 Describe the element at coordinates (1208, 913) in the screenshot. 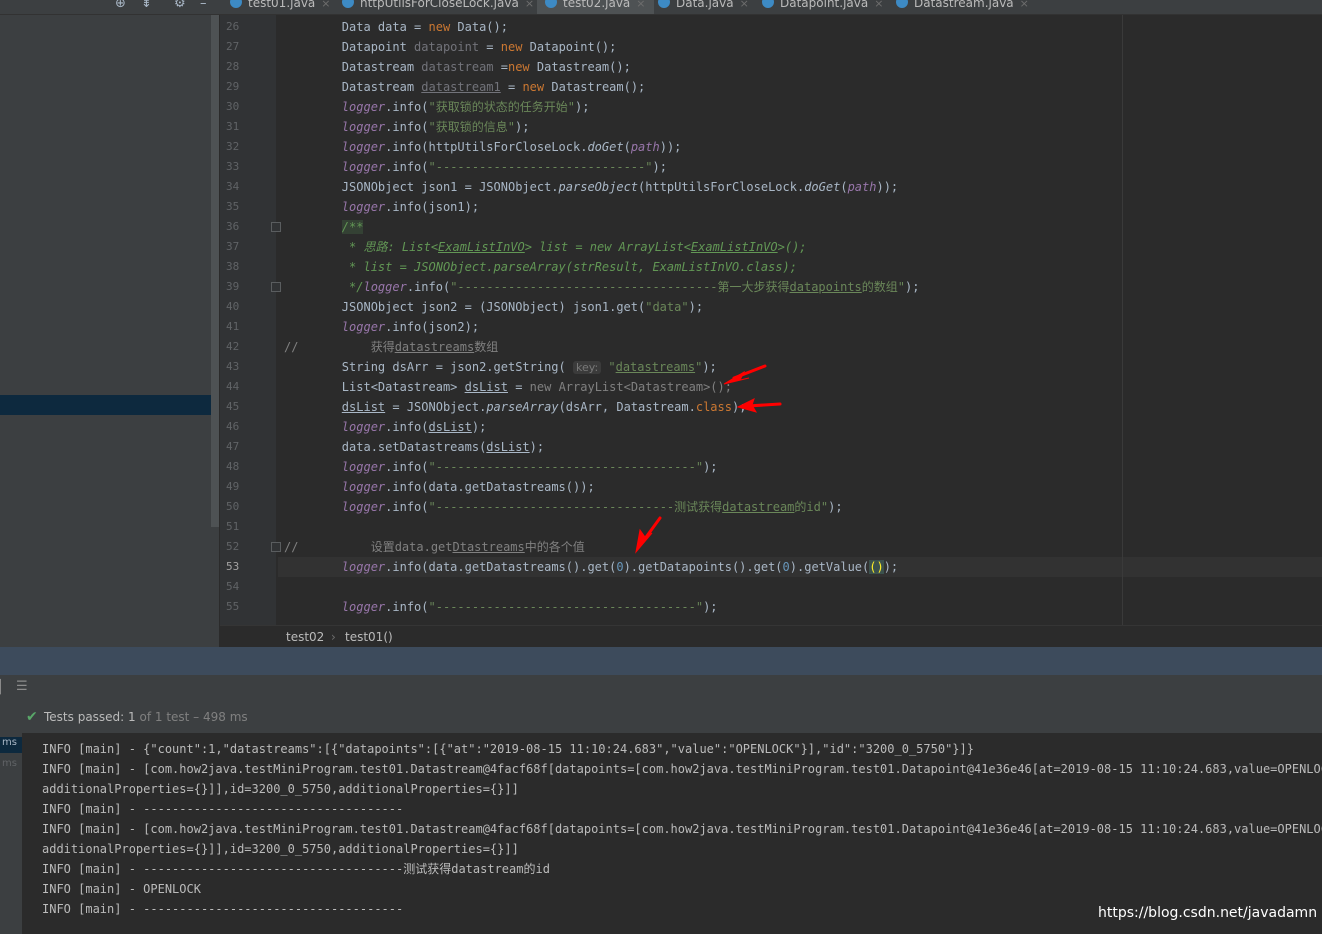

I see `watermark: https://blog.csdn.net/javadamn` at that location.